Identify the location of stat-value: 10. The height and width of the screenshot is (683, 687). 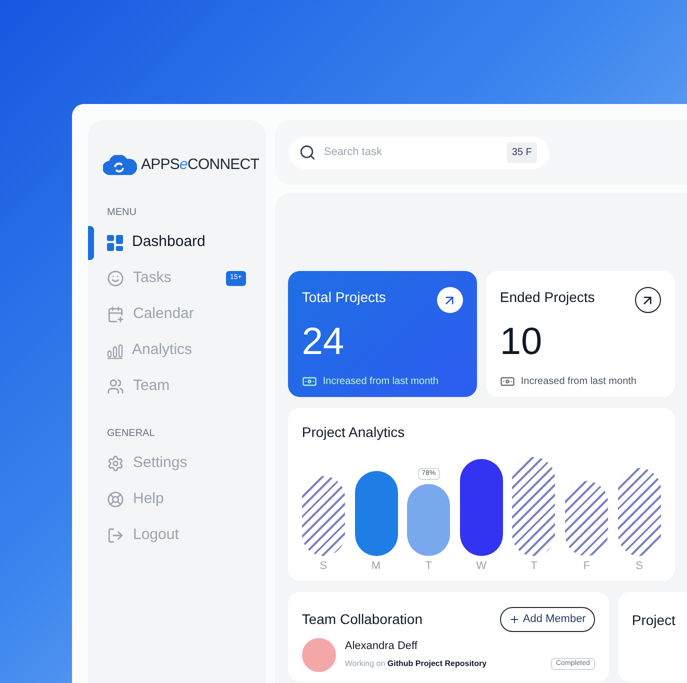
(522, 342).